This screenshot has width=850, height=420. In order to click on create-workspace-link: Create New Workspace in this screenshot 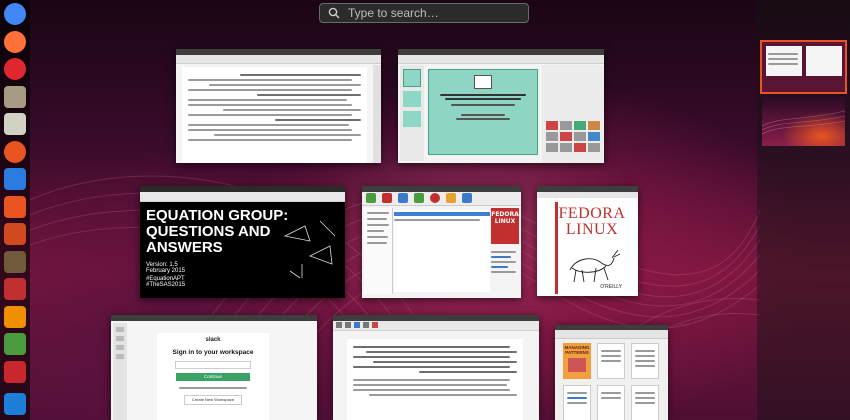, I will do `click(213, 400)`.